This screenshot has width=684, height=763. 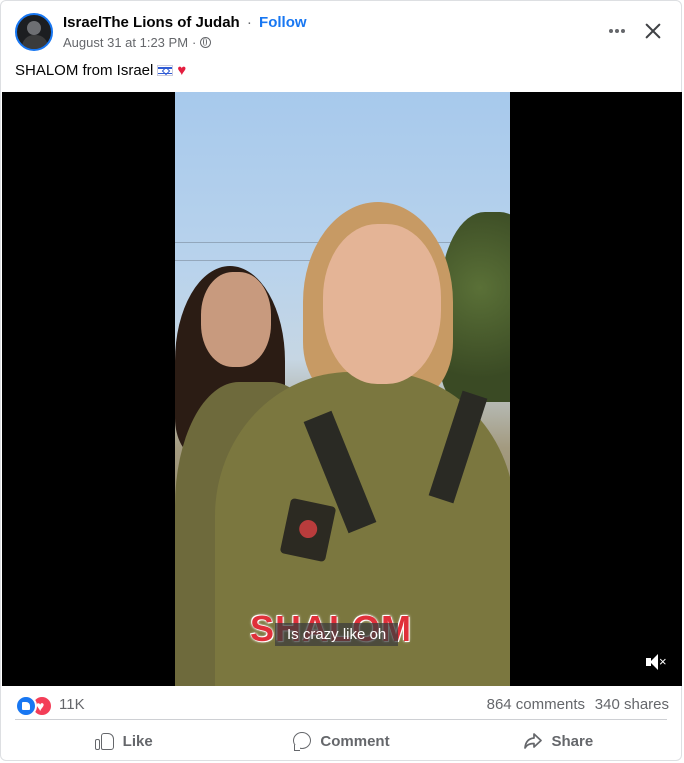 I want to click on share-label: Share, so click(x=572, y=741).